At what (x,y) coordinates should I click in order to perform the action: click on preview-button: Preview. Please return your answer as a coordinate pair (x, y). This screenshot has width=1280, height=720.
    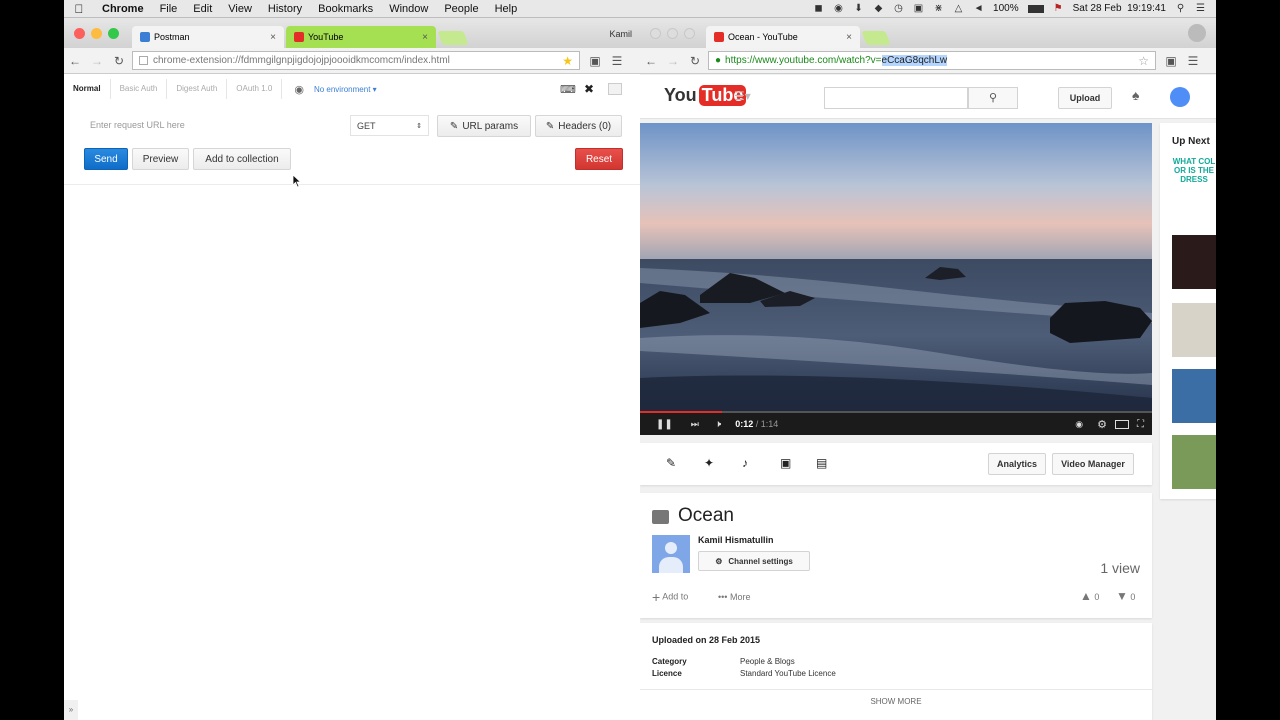
    Looking at the image, I should click on (160, 159).